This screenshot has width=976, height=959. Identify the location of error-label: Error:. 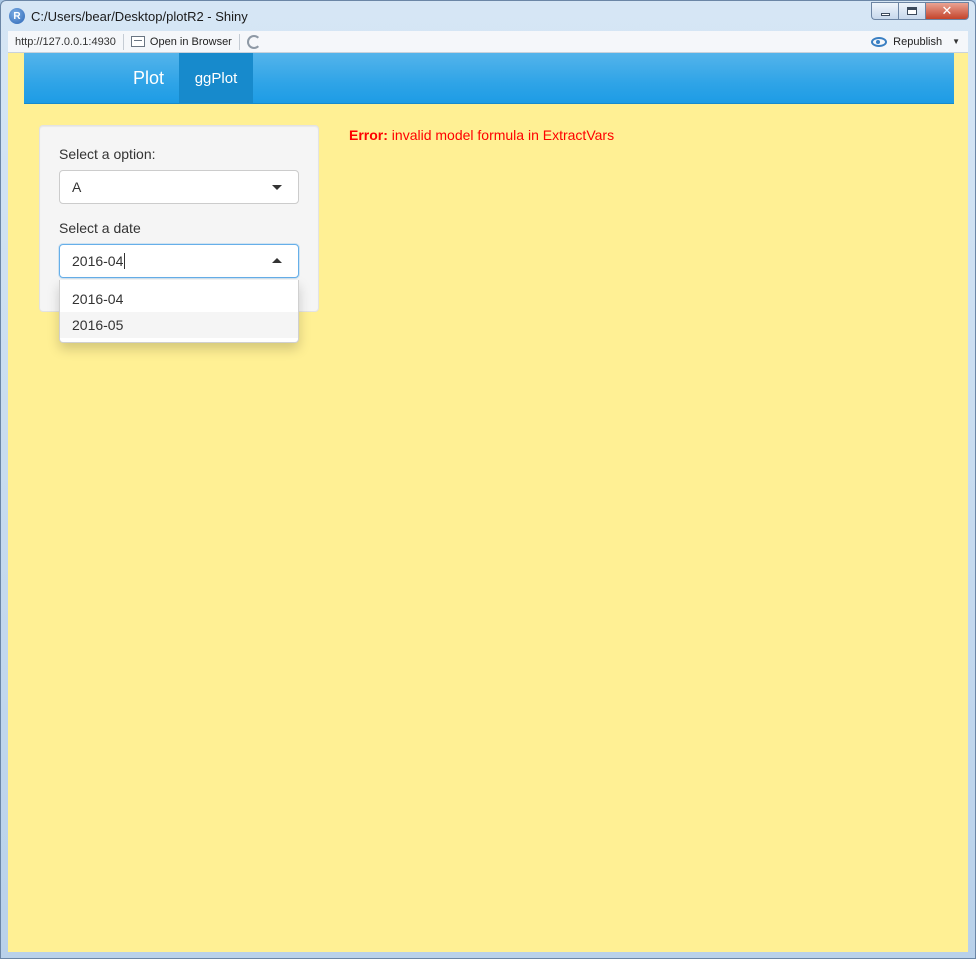
(368, 135).